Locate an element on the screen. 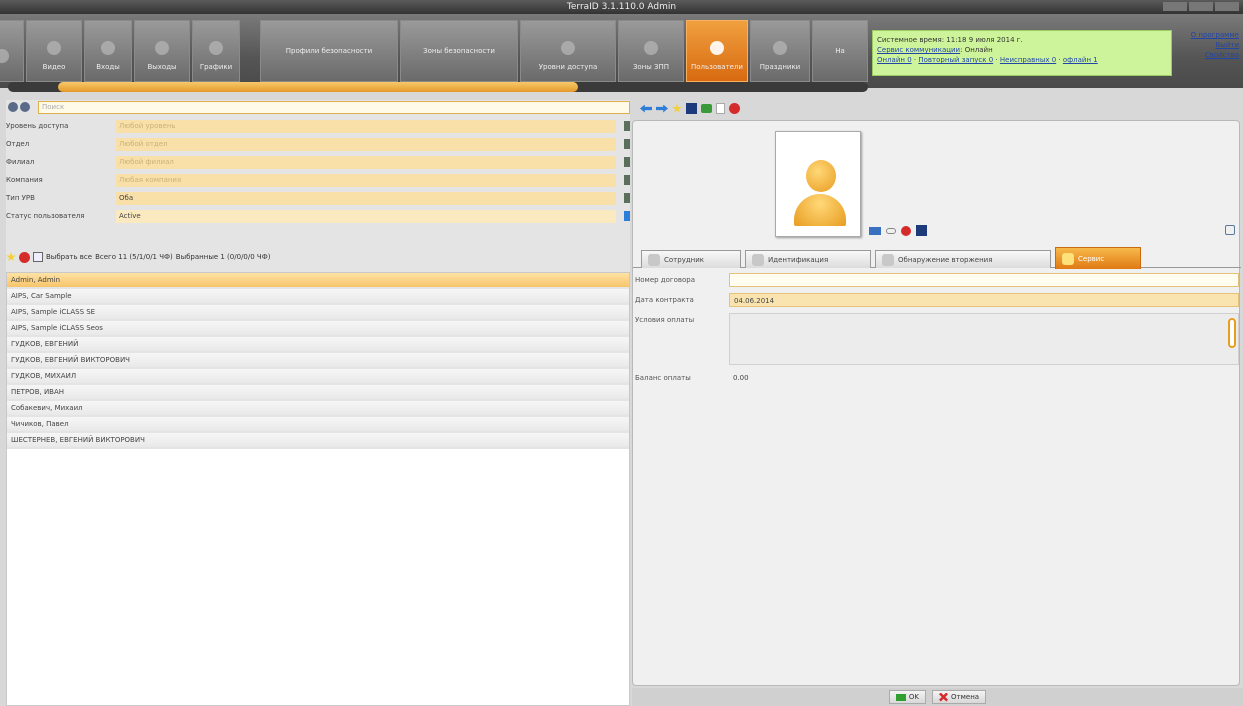 The width and height of the screenshot is (1243, 706). ribbon-tab-label: Входы is located at coordinates (108, 67).